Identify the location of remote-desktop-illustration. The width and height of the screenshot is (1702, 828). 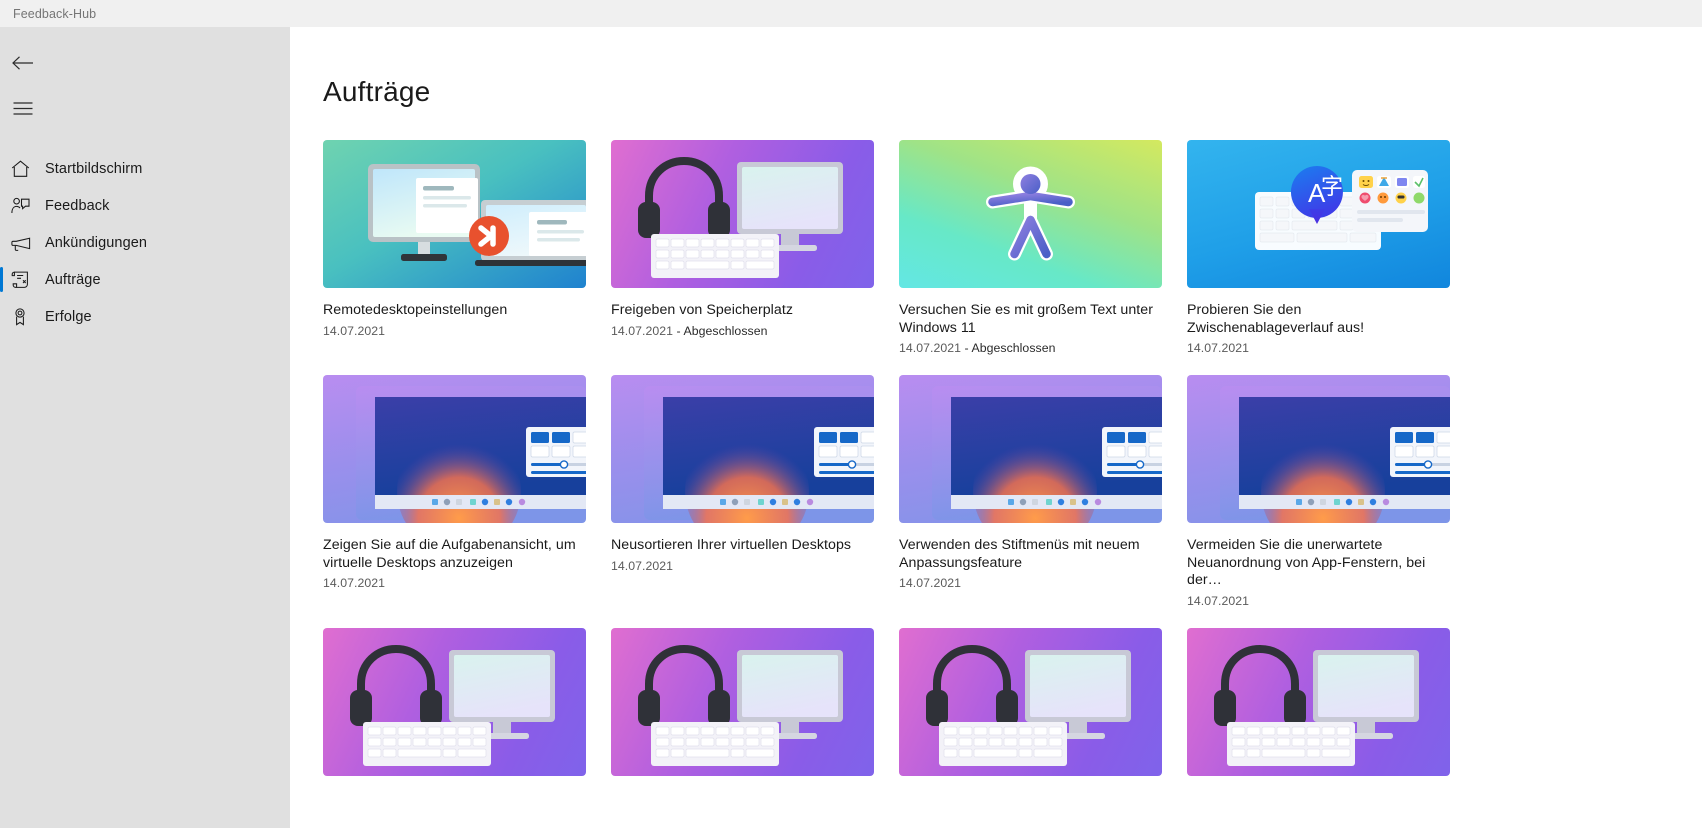
(477, 215).